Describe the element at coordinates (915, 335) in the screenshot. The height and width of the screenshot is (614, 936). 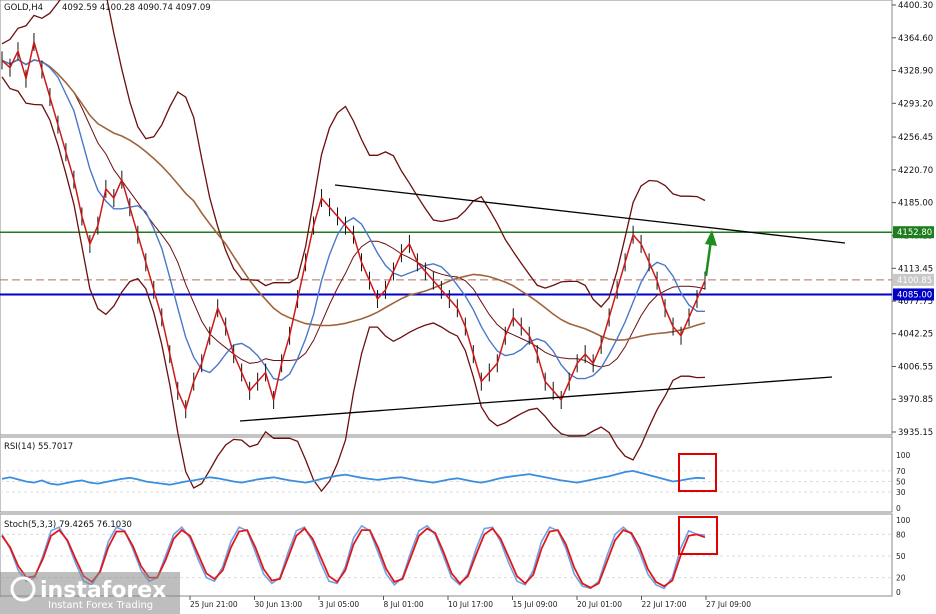
I see `price-tick-label: 4042.25` at that location.